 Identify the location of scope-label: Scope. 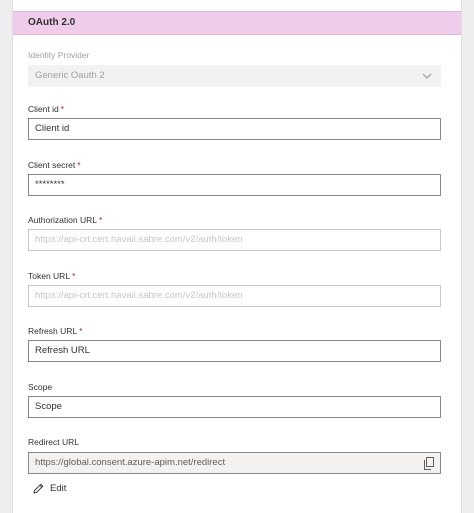
(40, 387).